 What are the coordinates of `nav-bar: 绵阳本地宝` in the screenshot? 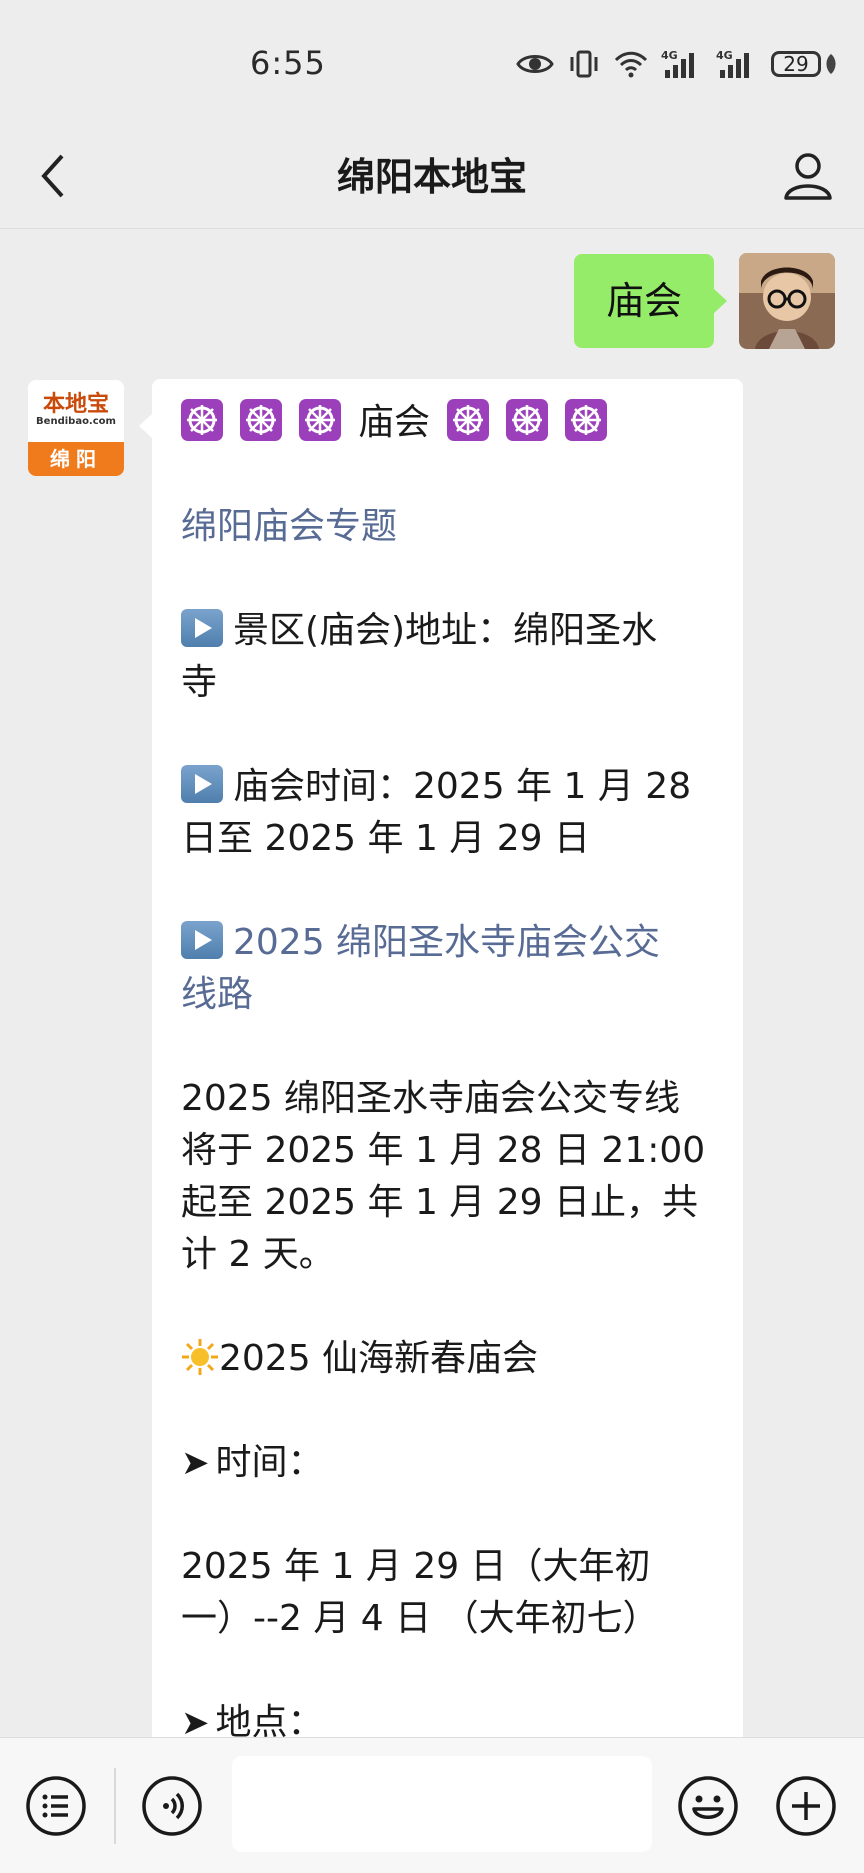 It's located at (432, 176).